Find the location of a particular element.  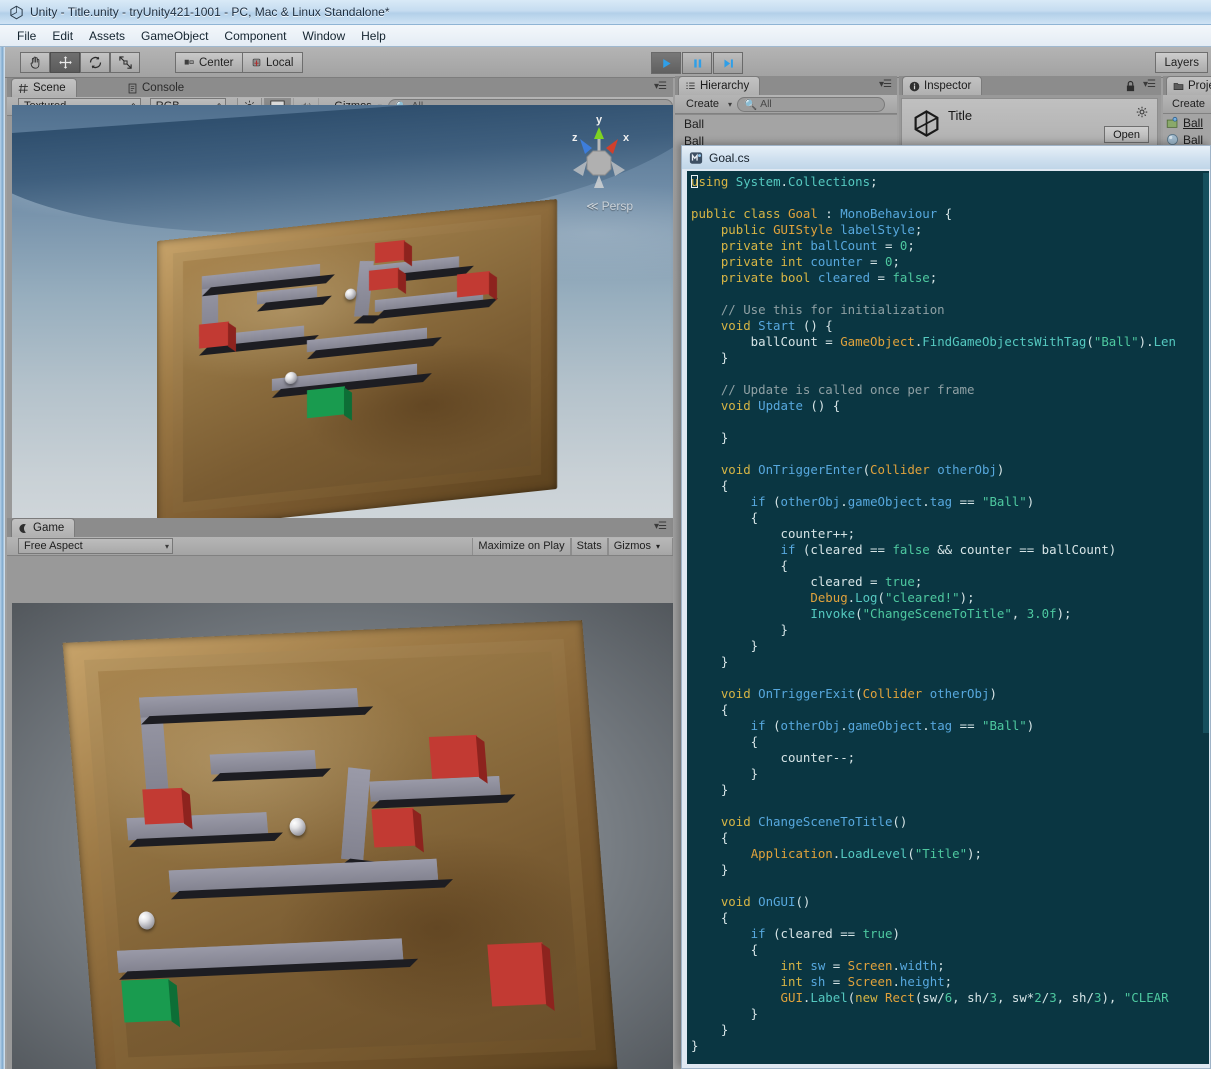

code-line: void Update () { is located at coordinates (766, 405).